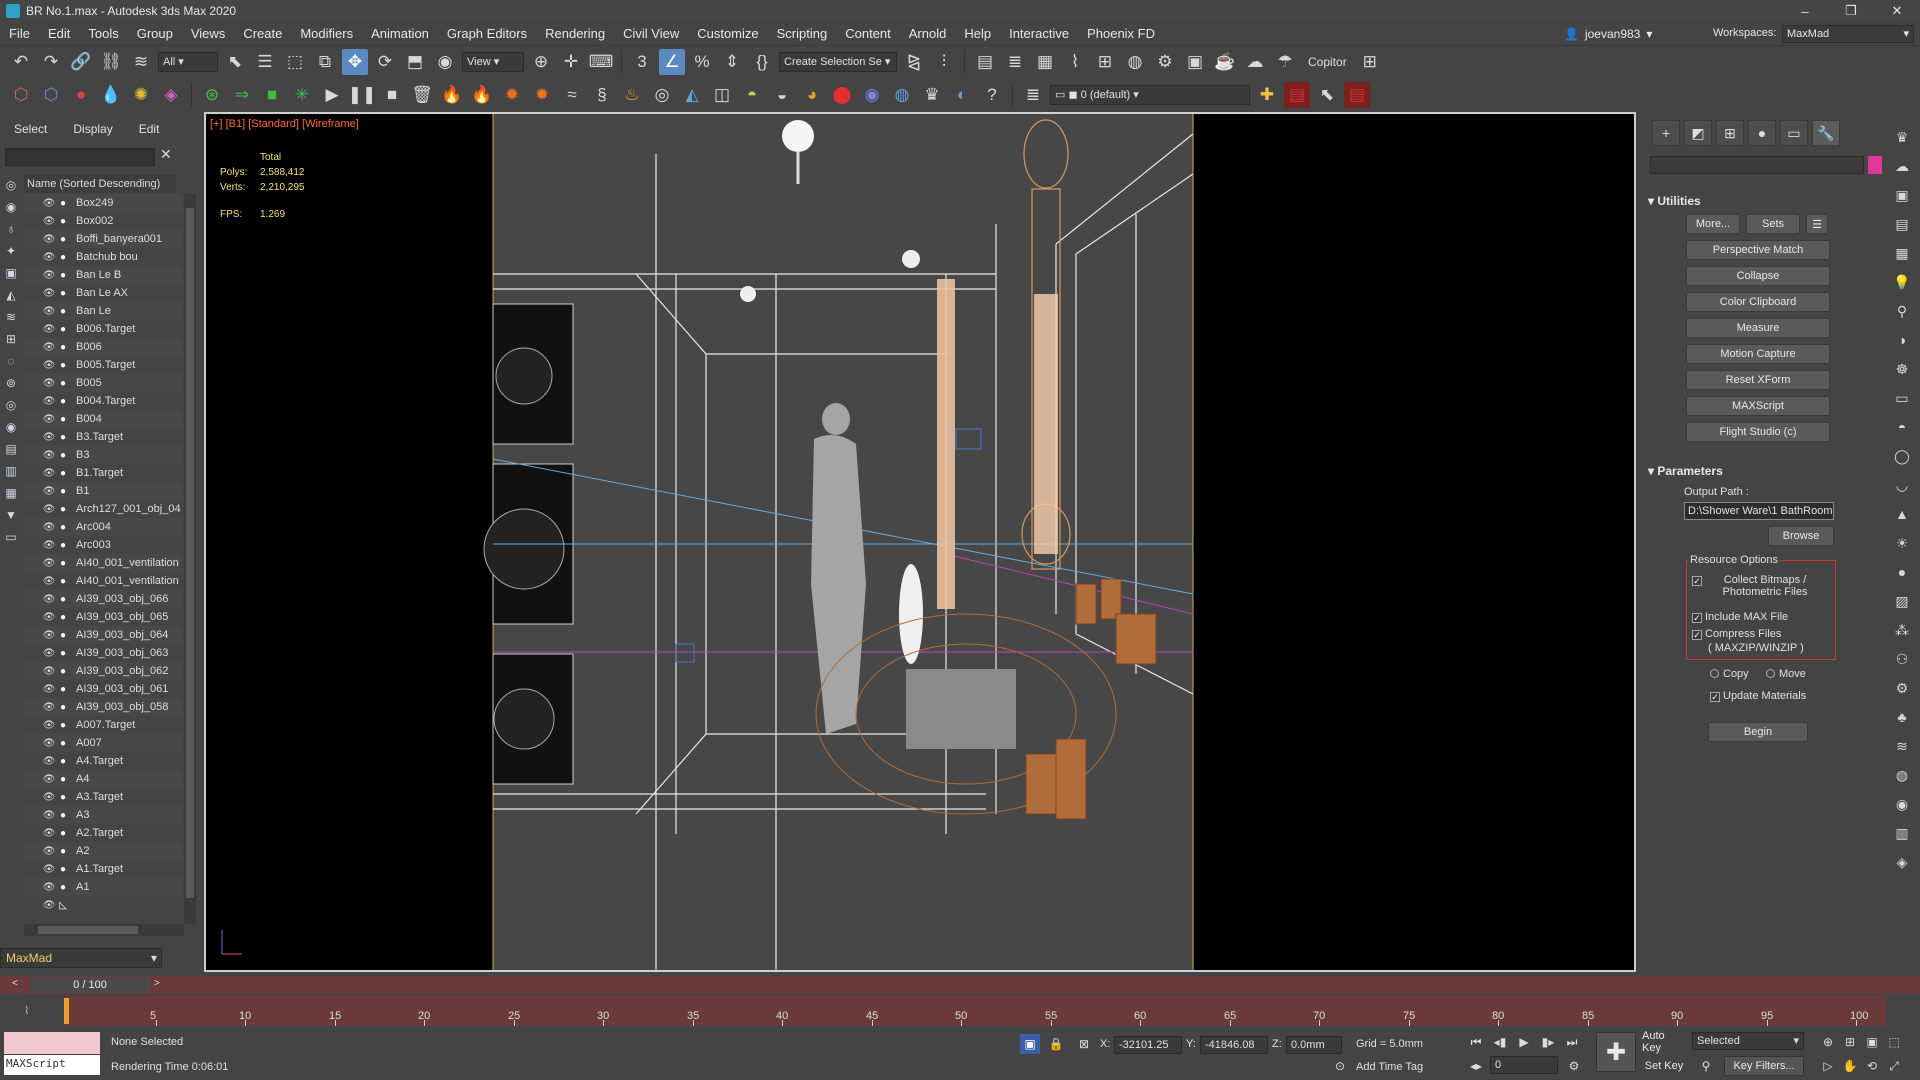  What do you see at coordinates (1902, 137) in the screenshot?
I see `teapot-icon: ♛` at bounding box center [1902, 137].